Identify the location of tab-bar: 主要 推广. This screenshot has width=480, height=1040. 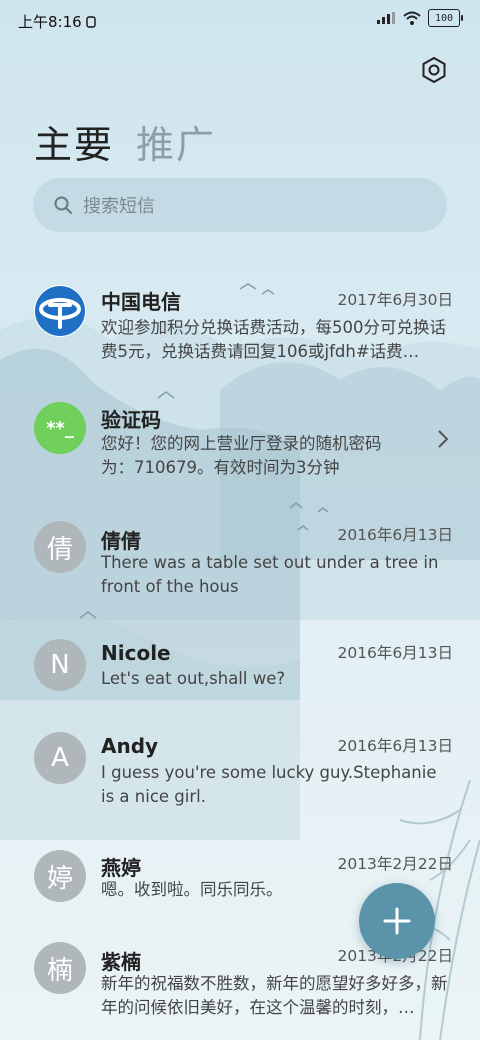
(125, 141).